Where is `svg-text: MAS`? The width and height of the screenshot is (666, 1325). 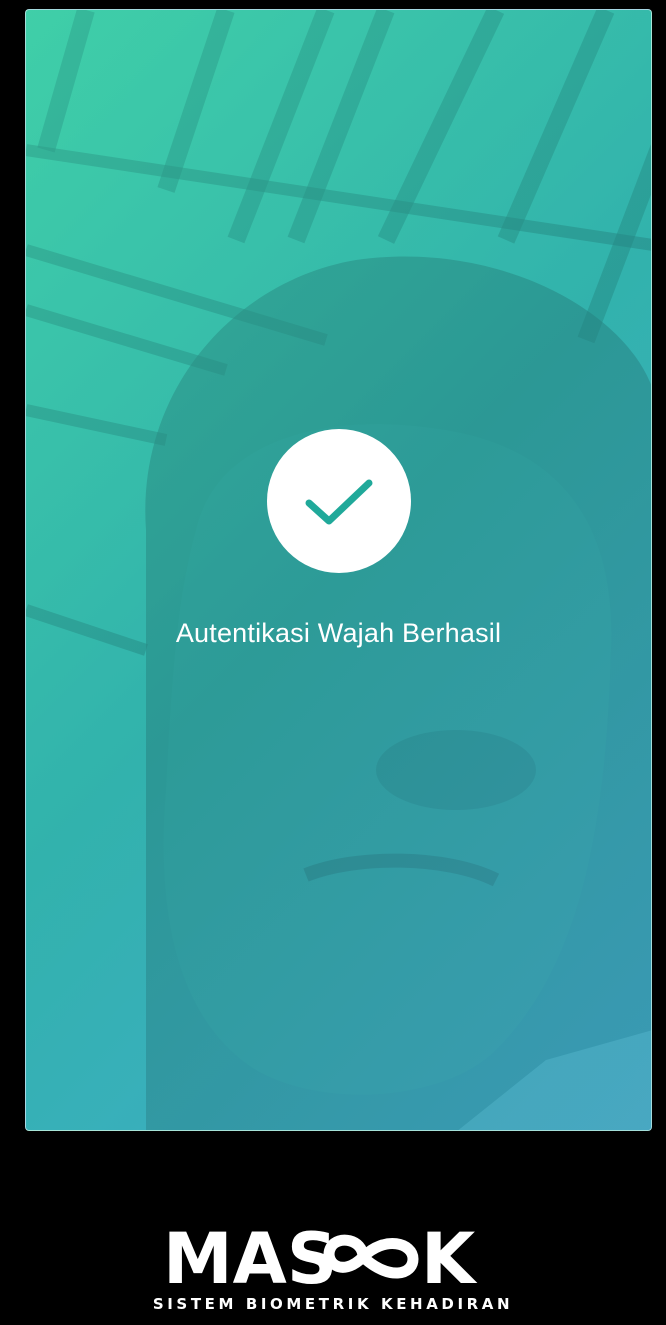
svg-text: MAS is located at coordinates (250, 1258).